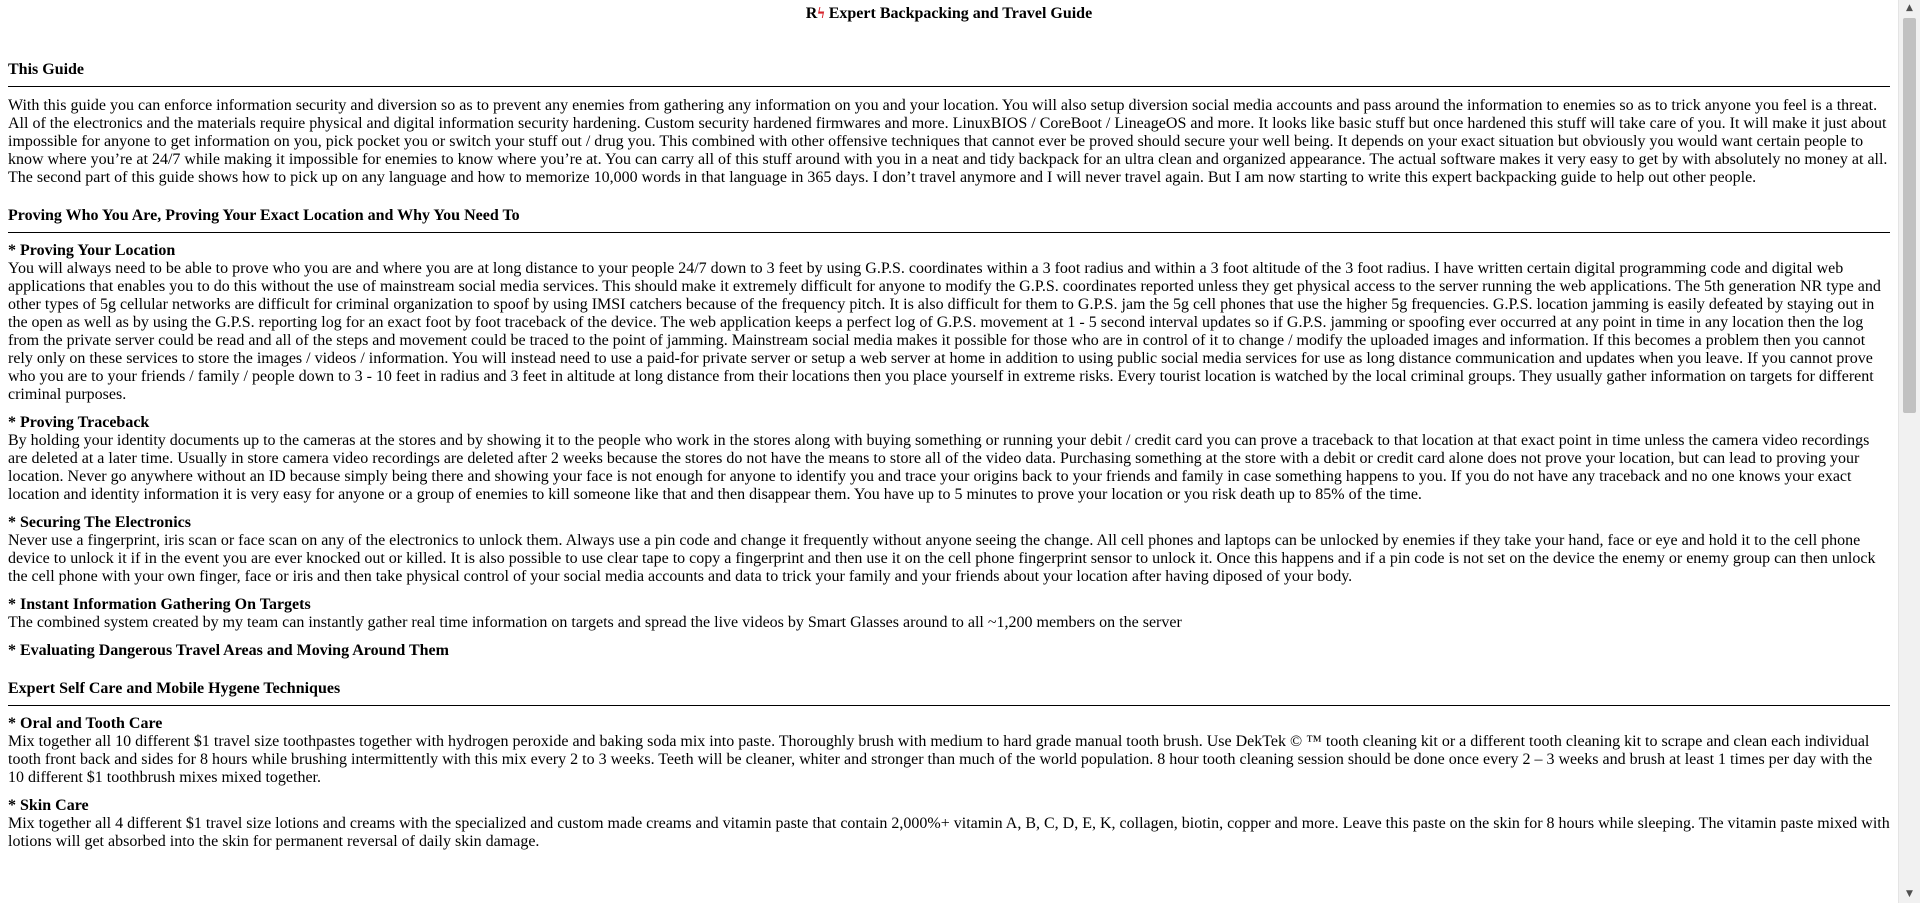 The width and height of the screenshot is (1920, 903). What do you see at coordinates (1909, 8) in the screenshot?
I see `scroll-up-icon: ▲` at bounding box center [1909, 8].